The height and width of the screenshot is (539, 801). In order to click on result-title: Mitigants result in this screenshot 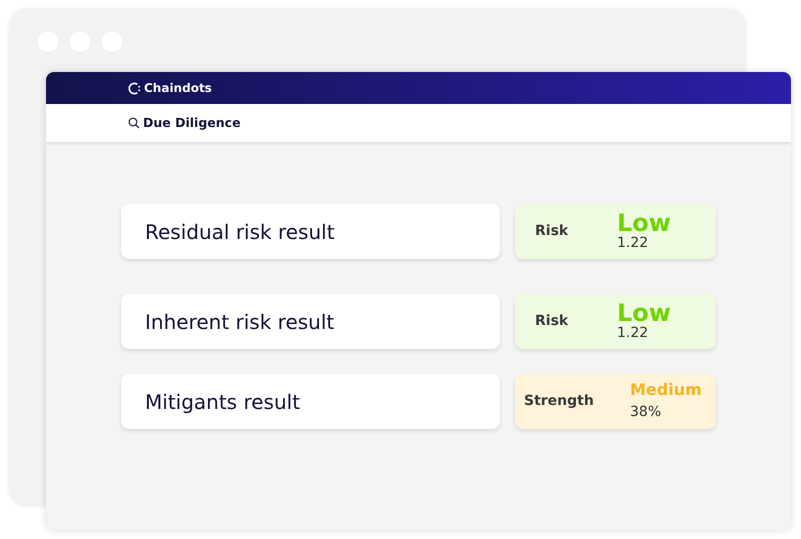, I will do `click(310, 401)`.